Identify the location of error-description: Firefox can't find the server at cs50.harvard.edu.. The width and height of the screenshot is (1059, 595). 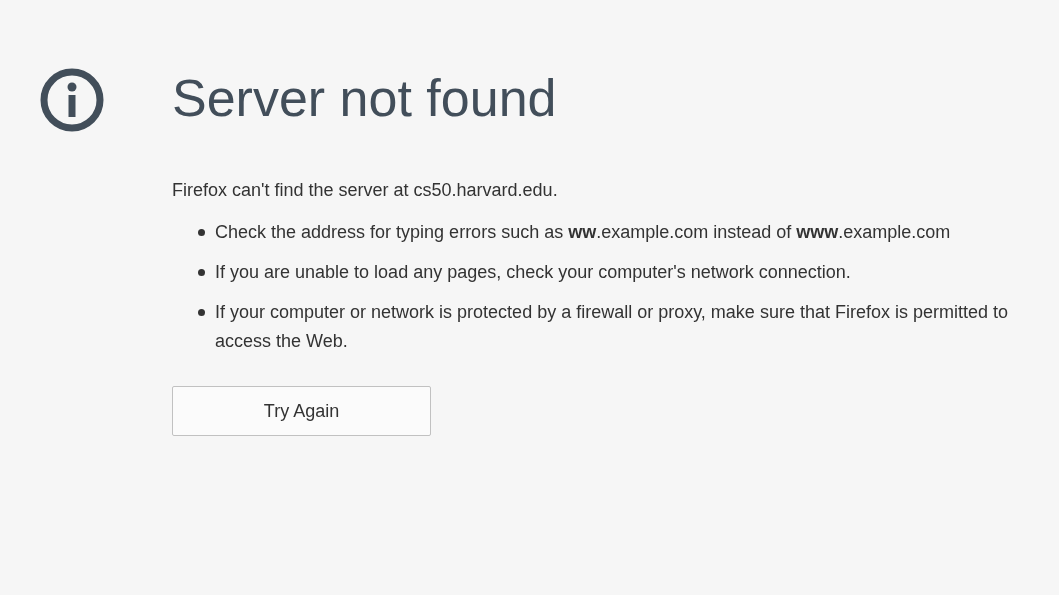
(365, 190).